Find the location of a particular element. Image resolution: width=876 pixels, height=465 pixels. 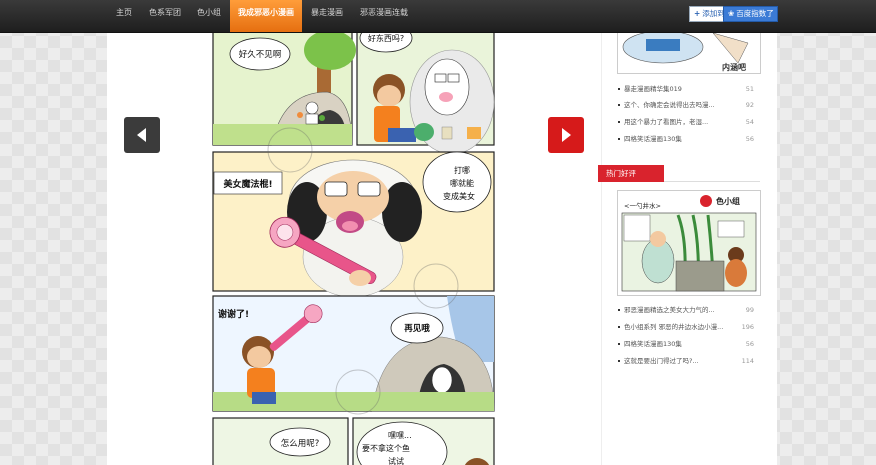

baidu-button: ❀ 百度指数了 is located at coordinates (750, 14).